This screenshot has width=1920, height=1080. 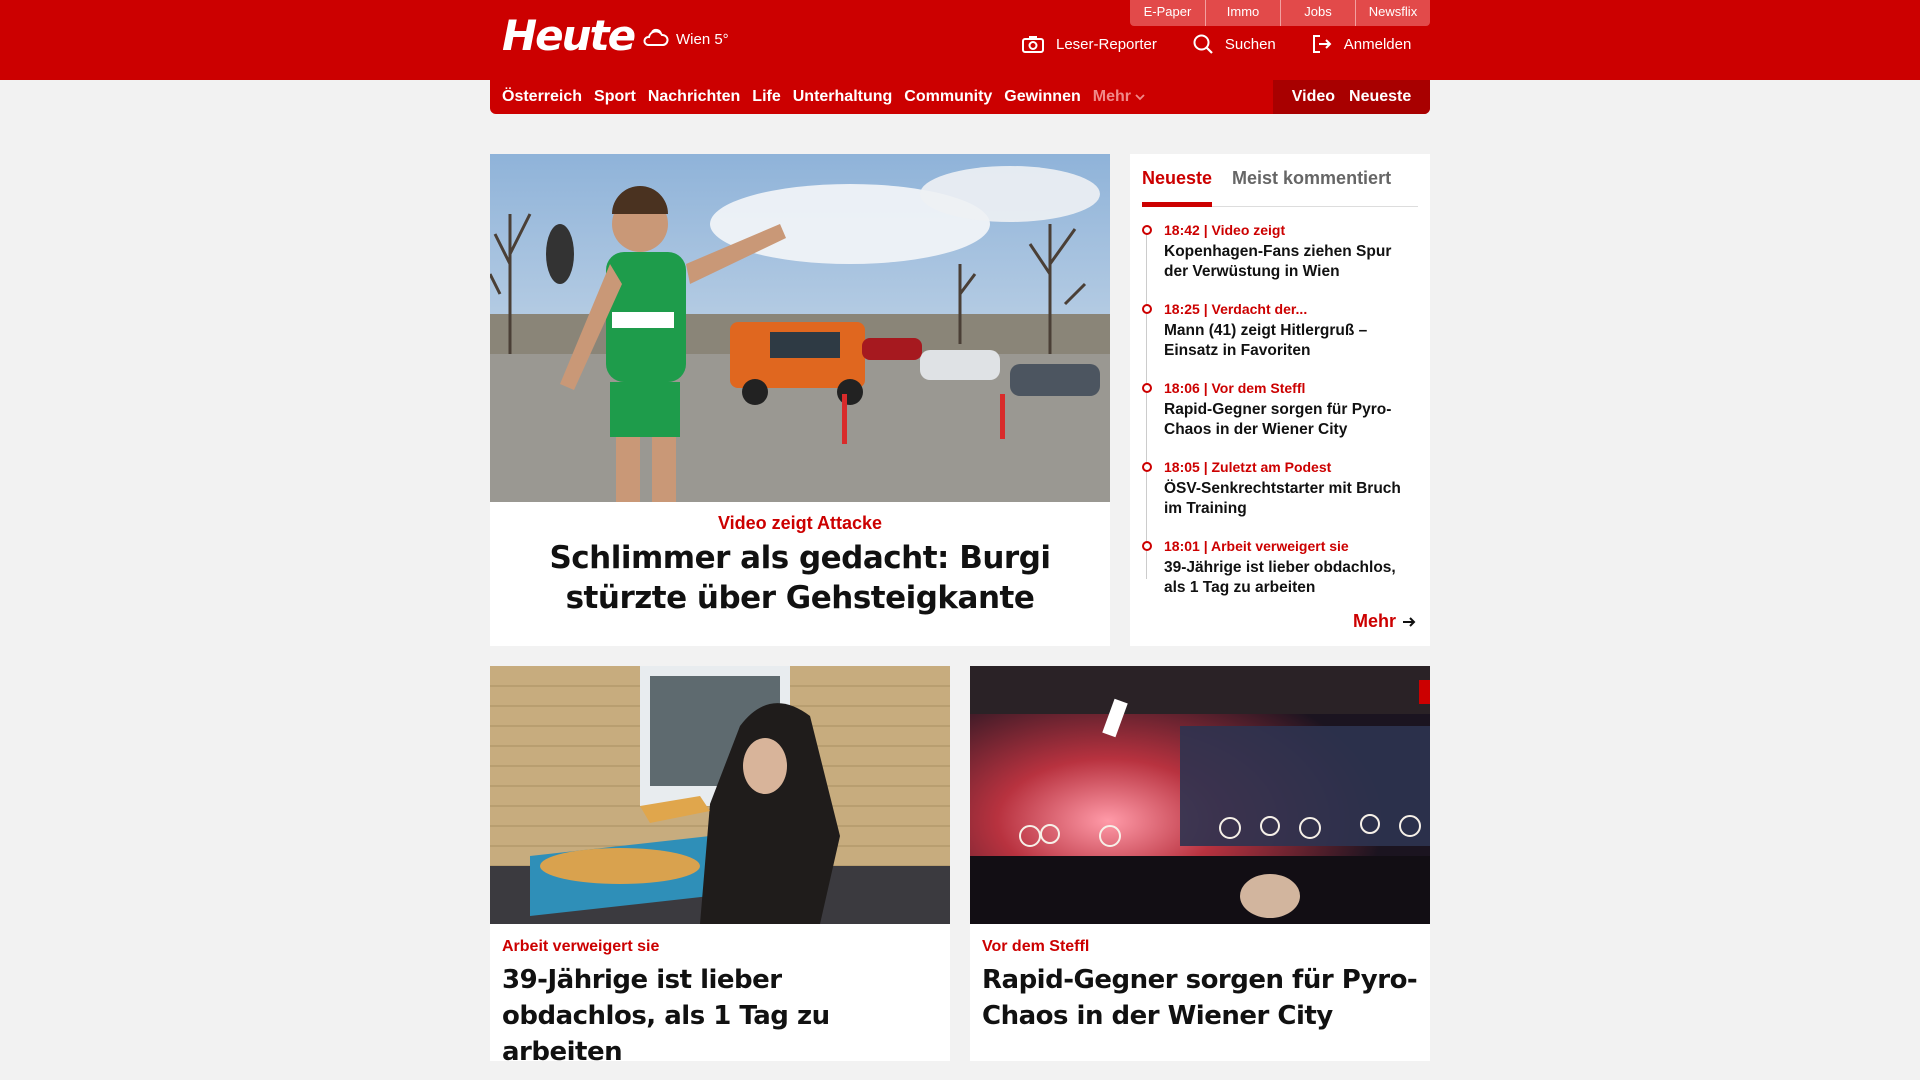 What do you see at coordinates (1203, 44) in the screenshot?
I see `search-icon` at bounding box center [1203, 44].